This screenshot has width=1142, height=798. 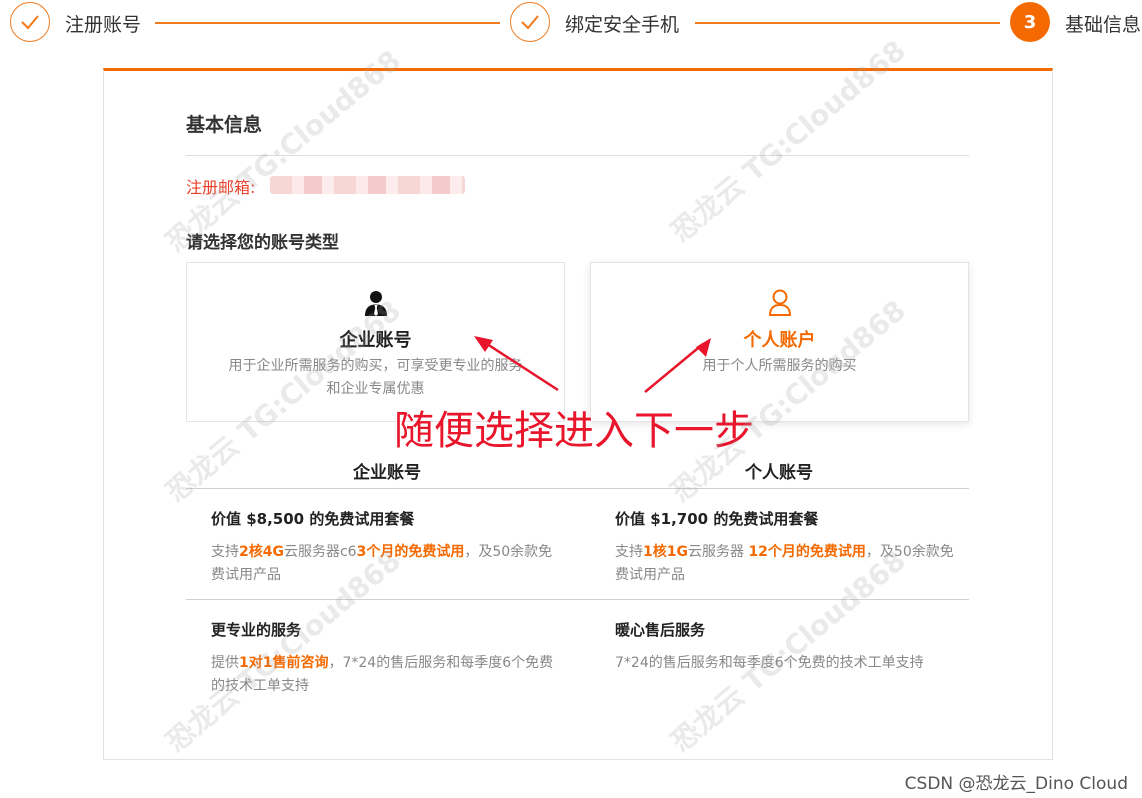 What do you see at coordinates (103, 25) in the screenshot?
I see `step-1-label: 注册账号` at bounding box center [103, 25].